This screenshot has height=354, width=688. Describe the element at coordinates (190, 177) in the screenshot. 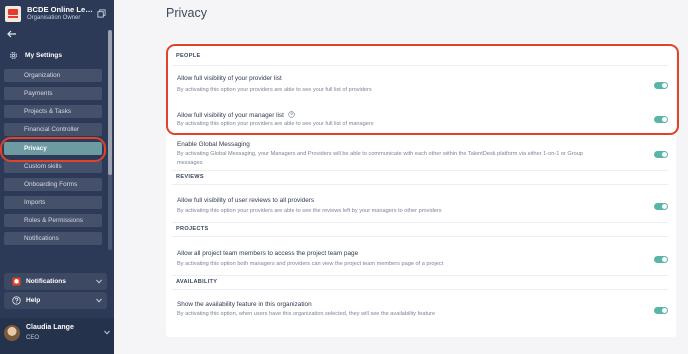

I see `section-reviews: REVIEWS` at that location.